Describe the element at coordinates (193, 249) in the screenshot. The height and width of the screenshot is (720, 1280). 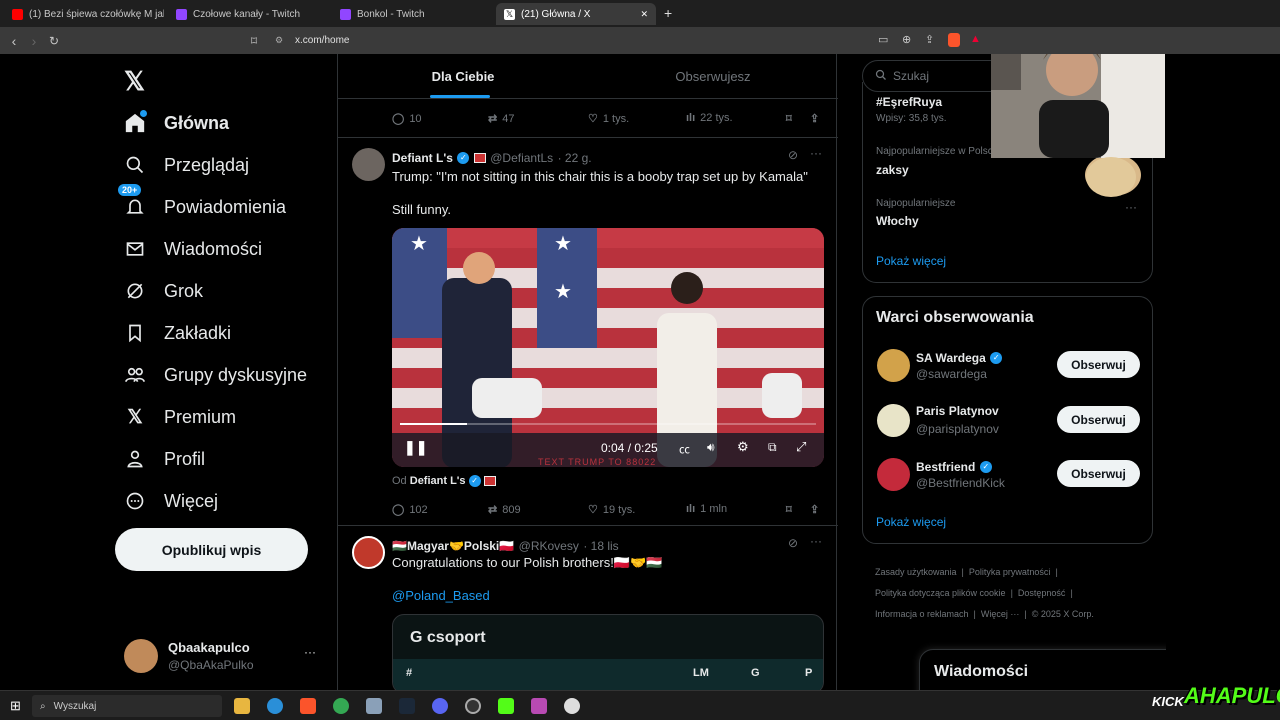
I see `sidebar-item-messages: Wiadomości` at that location.